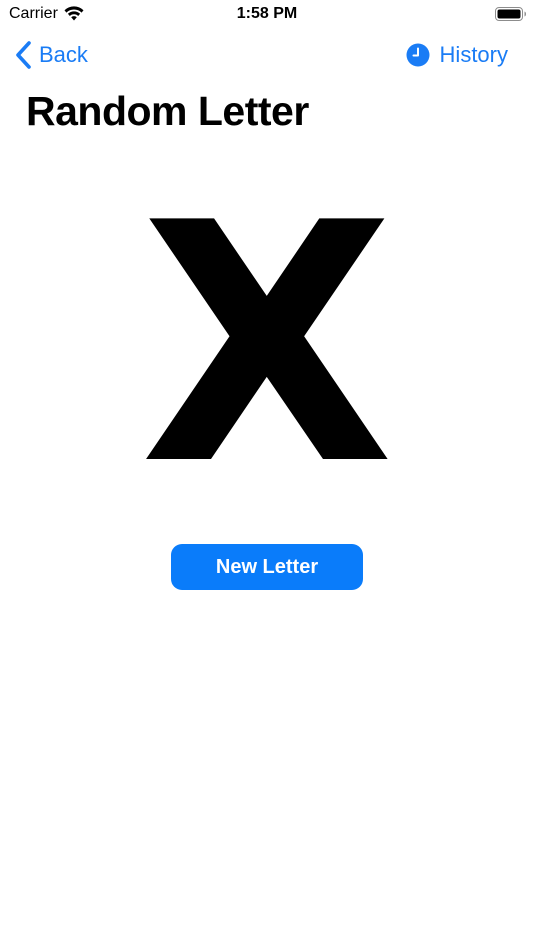 The image size is (534, 950). I want to click on navigation-bar: Back History, so click(267, 55).